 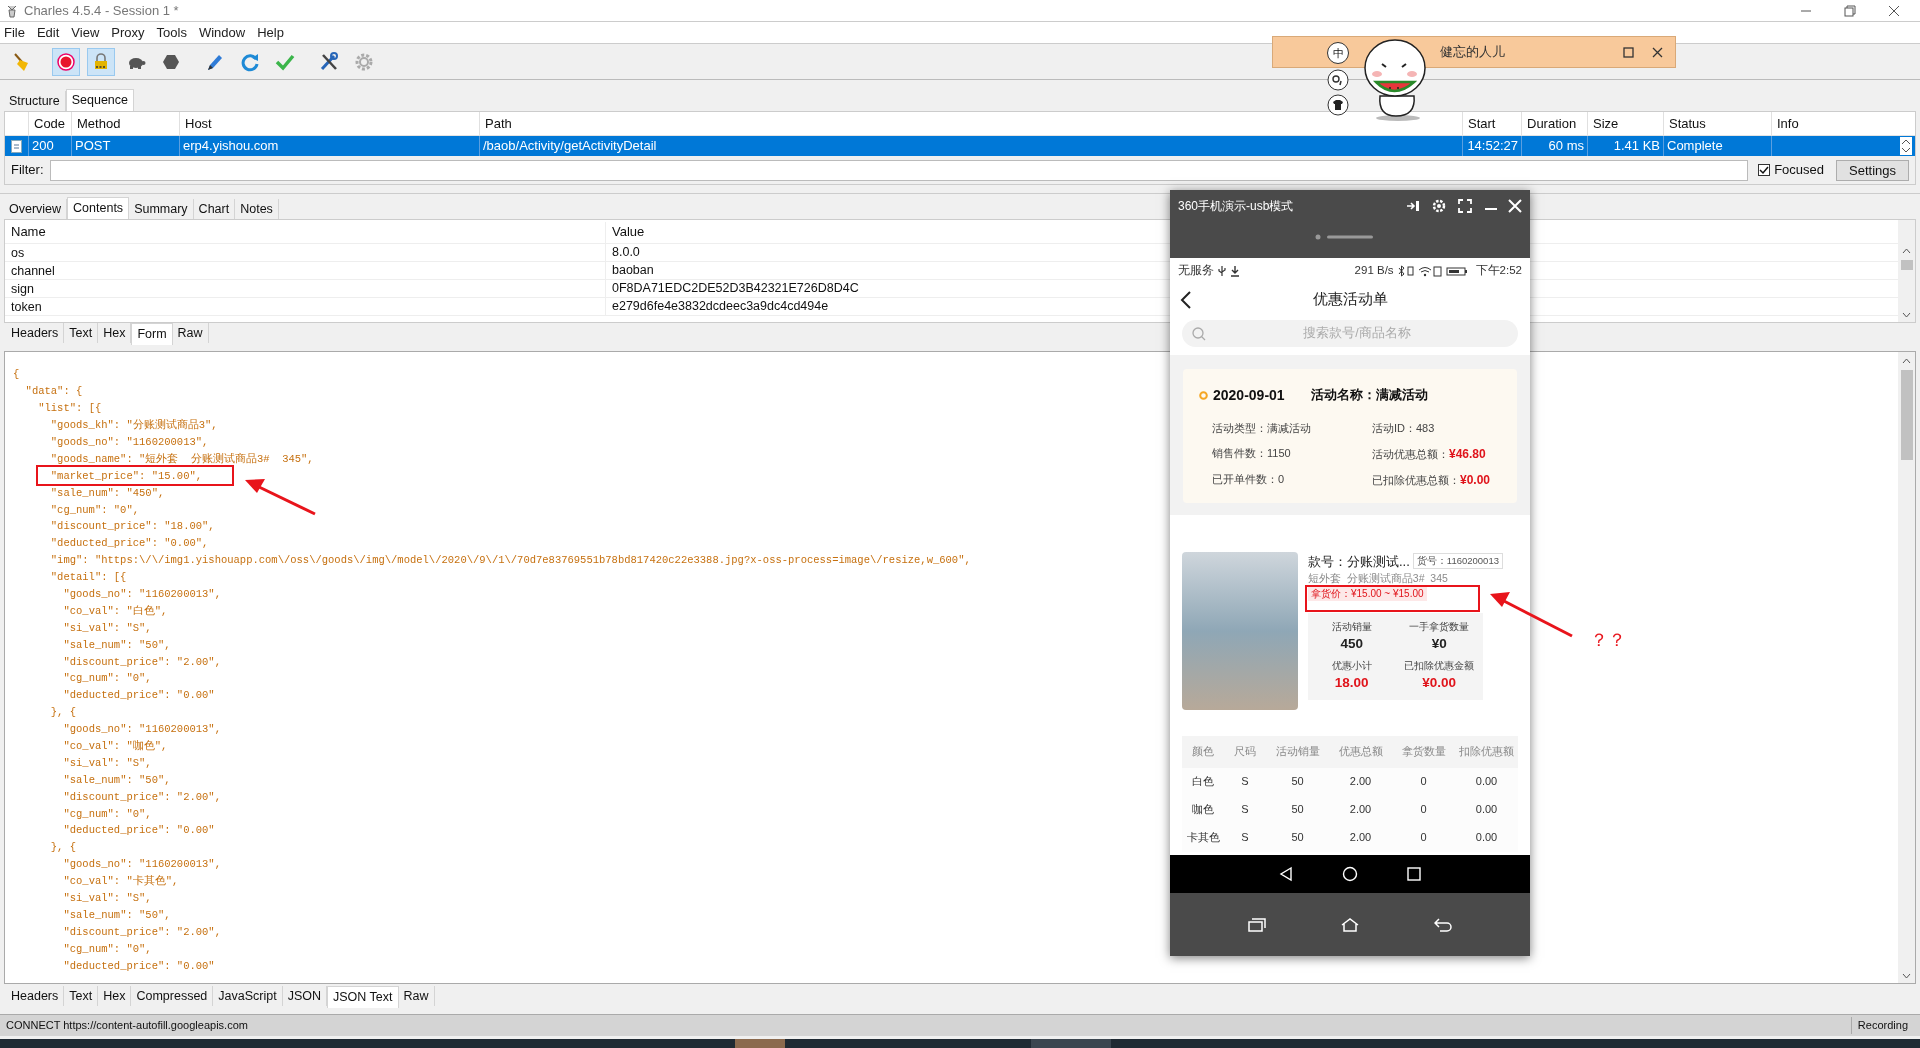 I want to click on column-header: Value, so click(x=1252, y=232).